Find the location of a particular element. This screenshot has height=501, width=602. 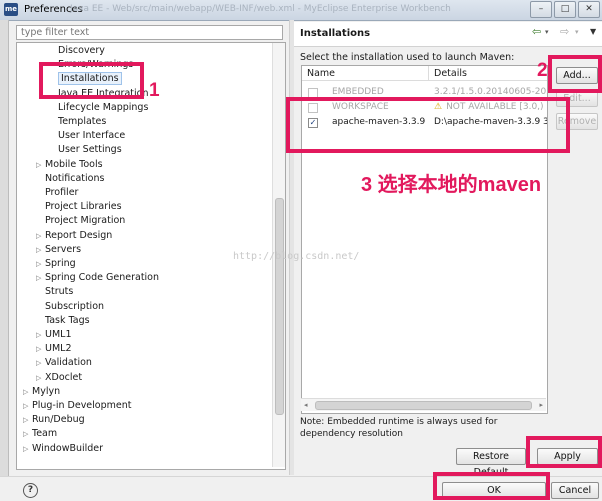

tree-item-label: Struts is located at coordinates (59, 292).